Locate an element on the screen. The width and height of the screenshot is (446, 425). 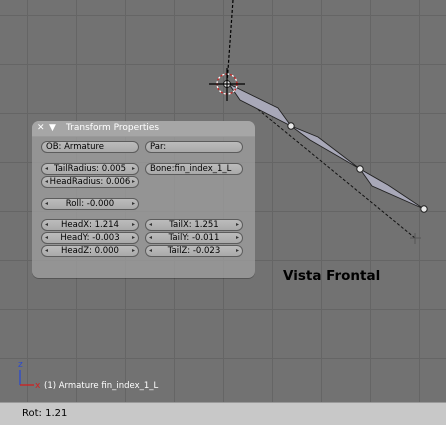
panel-title: Transform Properties is located at coordinates (113, 128).